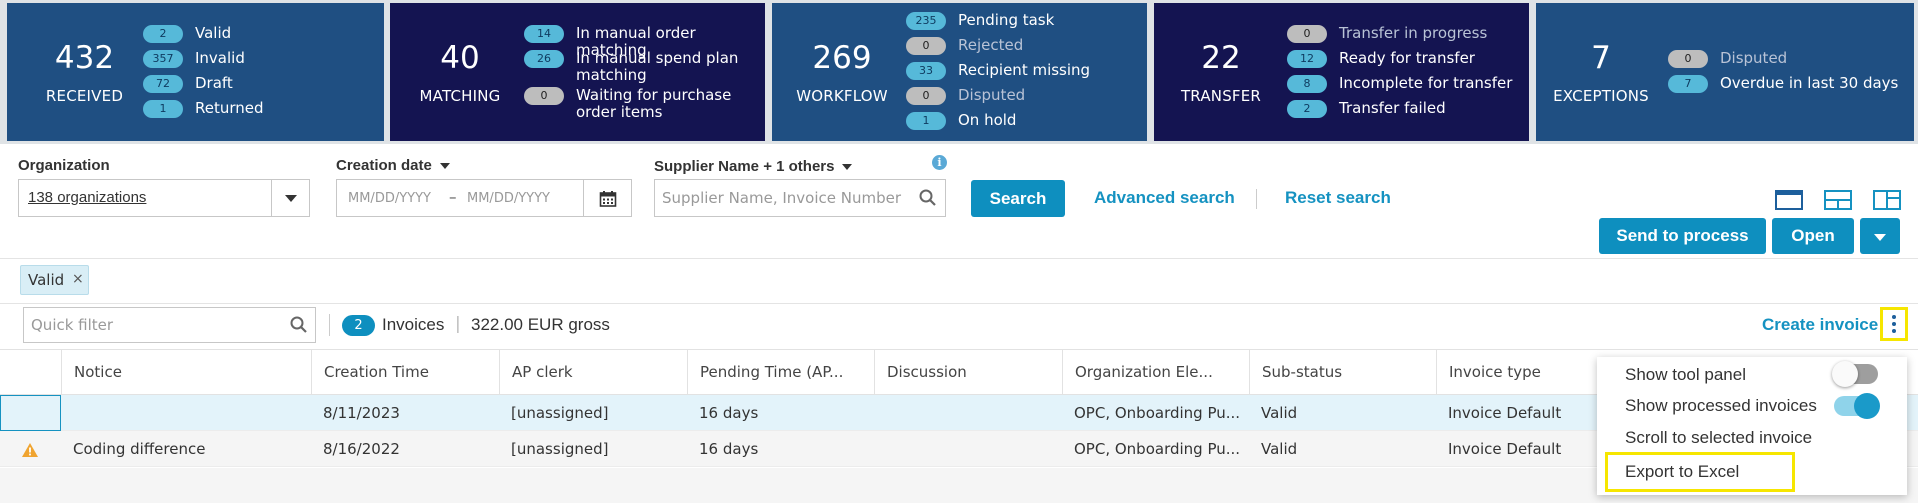 The image size is (1918, 503). What do you see at coordinates (998, 71) in the screenshot?
I see `tile-workflow-item: 33 Recipient missing` at bounding box center [998, 71].